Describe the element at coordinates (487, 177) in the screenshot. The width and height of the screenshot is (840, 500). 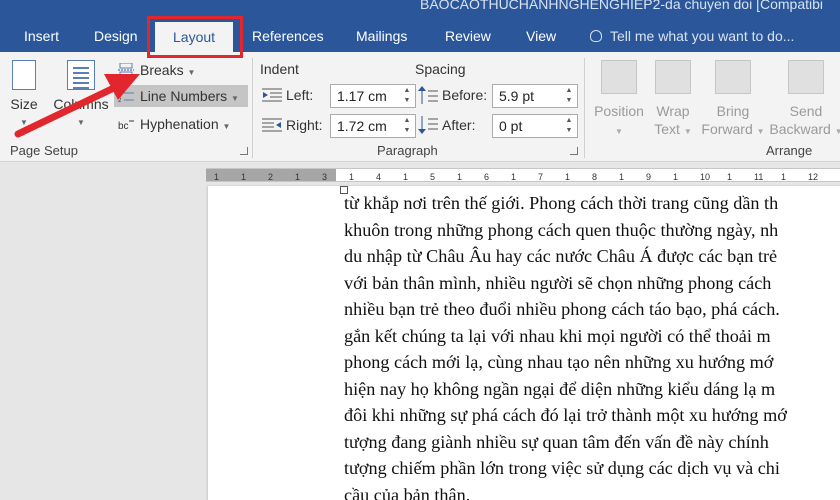
I see `ruler-tick-label: 6` at that location.